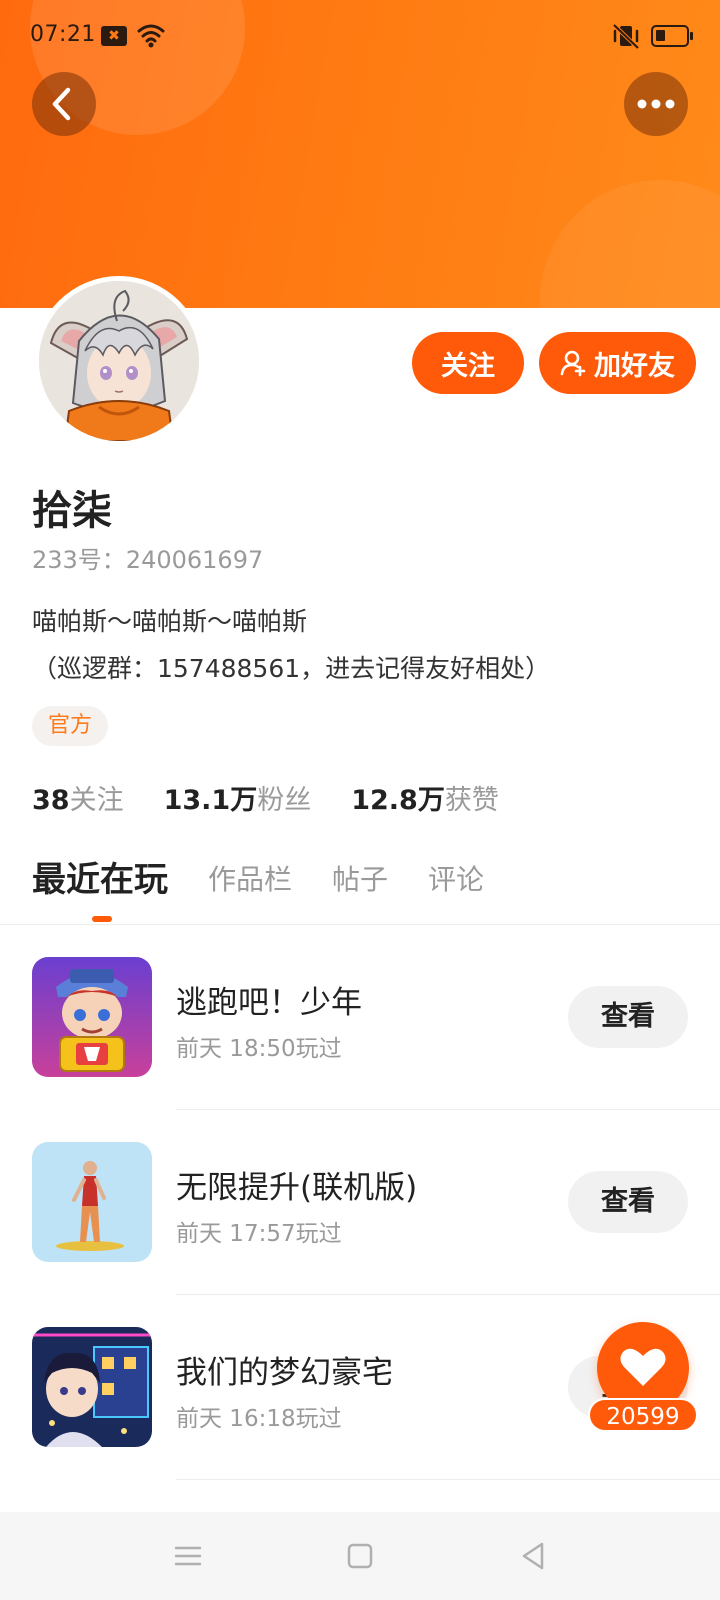  What do you see at coordinates (72, 511) in the screenshot?
I see `profile-nickname: 拾柒` at bounding box center [72, 511].